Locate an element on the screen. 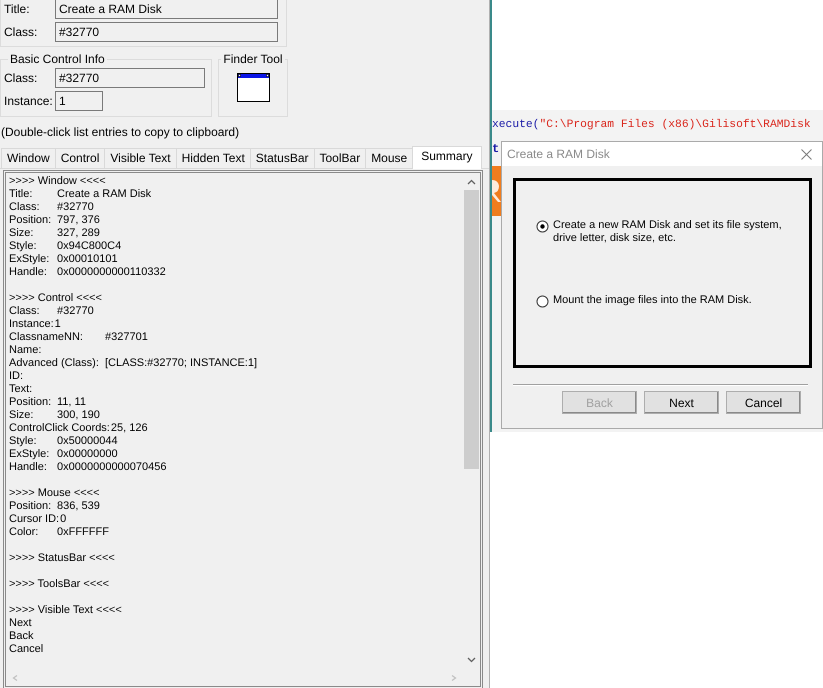  dialog-button: Cancel is located at coordinates (763, 402).